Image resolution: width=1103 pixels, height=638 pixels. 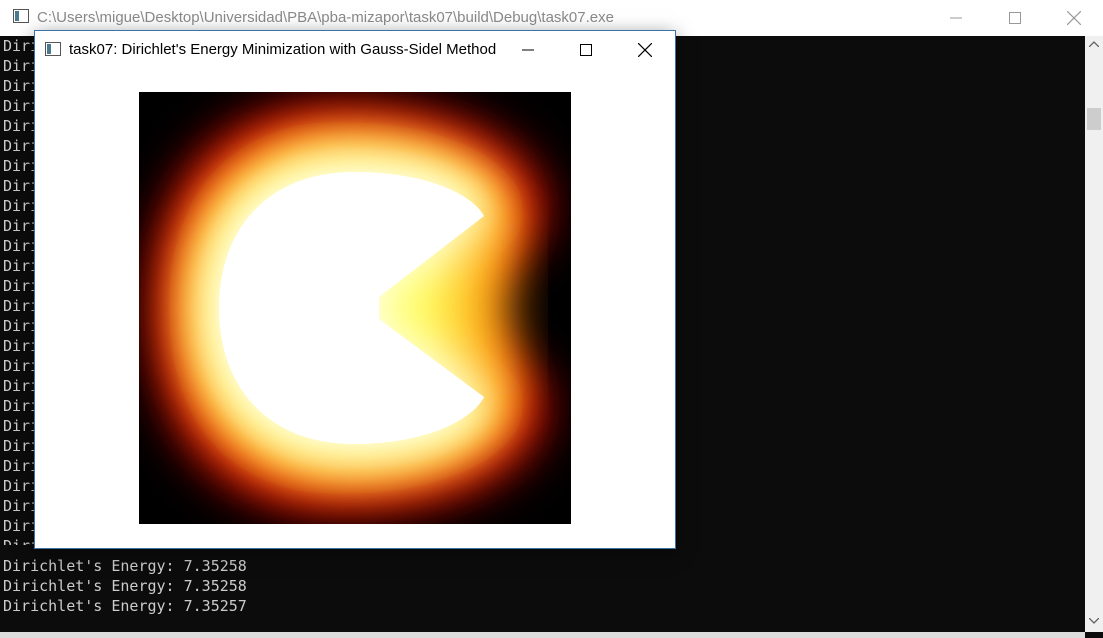 What do you see at coordinates (1094, 119) in the screenshot?
I see `scrollbar-thumb` at bounding box center [1094, 119].